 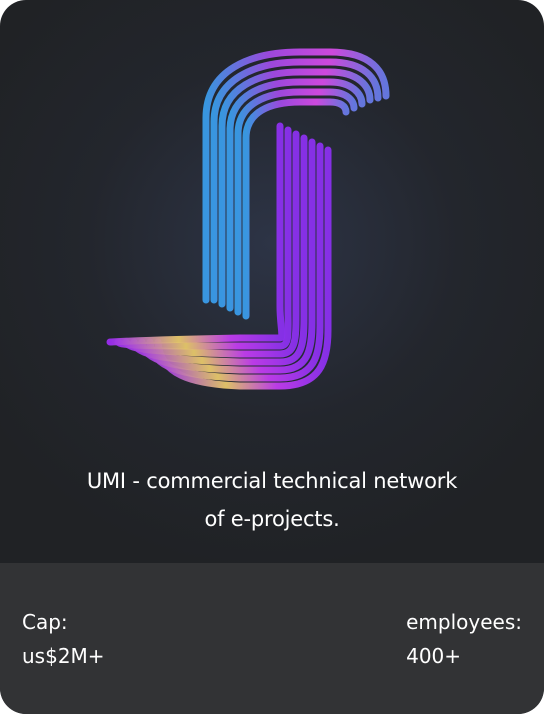 What do you see at coordinates (434, 656) in the screenshot?
I see `employees-value: 400+` at bounding box center [434, 656].